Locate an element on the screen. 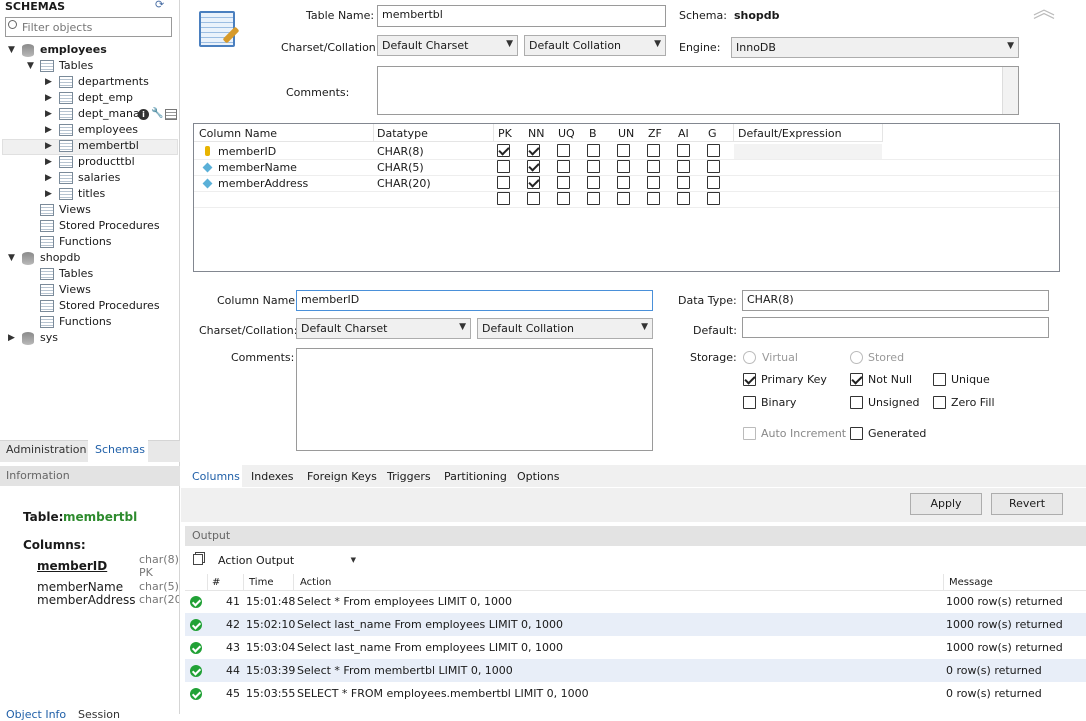  tab-indexes: Indexes is located at coordinates (272, 476).